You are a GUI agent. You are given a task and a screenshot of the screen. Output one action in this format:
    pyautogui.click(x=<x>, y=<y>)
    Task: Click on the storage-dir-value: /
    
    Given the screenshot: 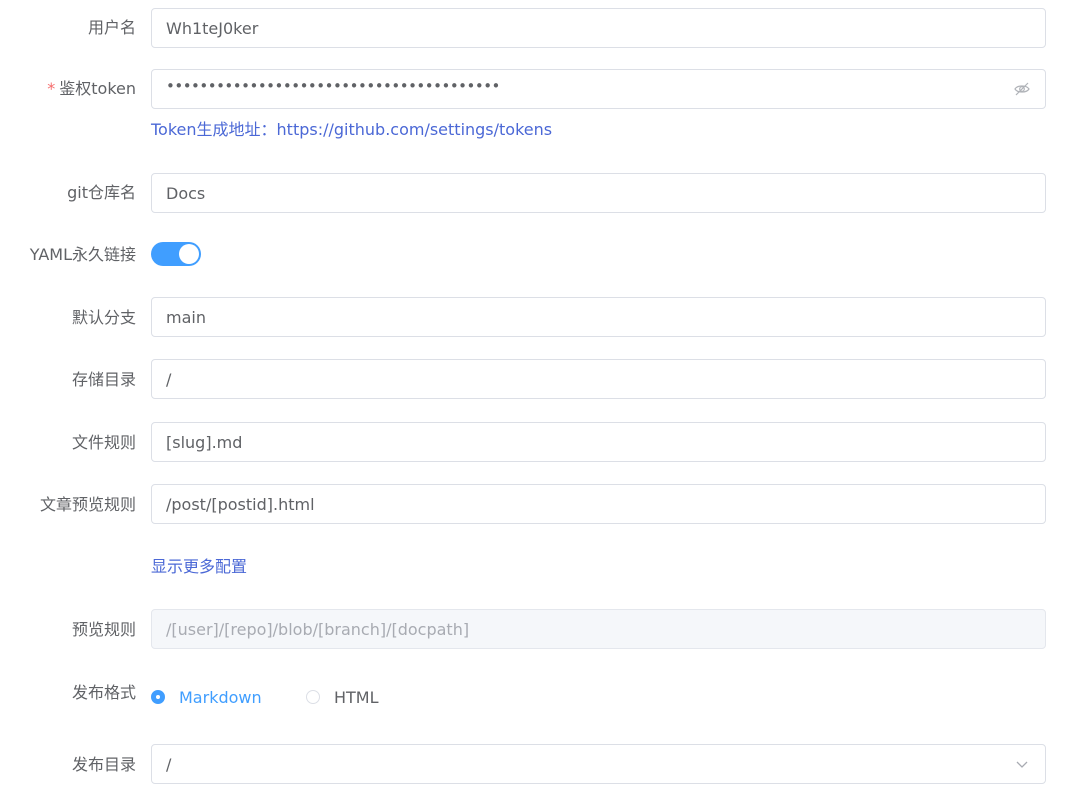 What is the action you would take?
    pyautogui.click(x=169, y=379)
    